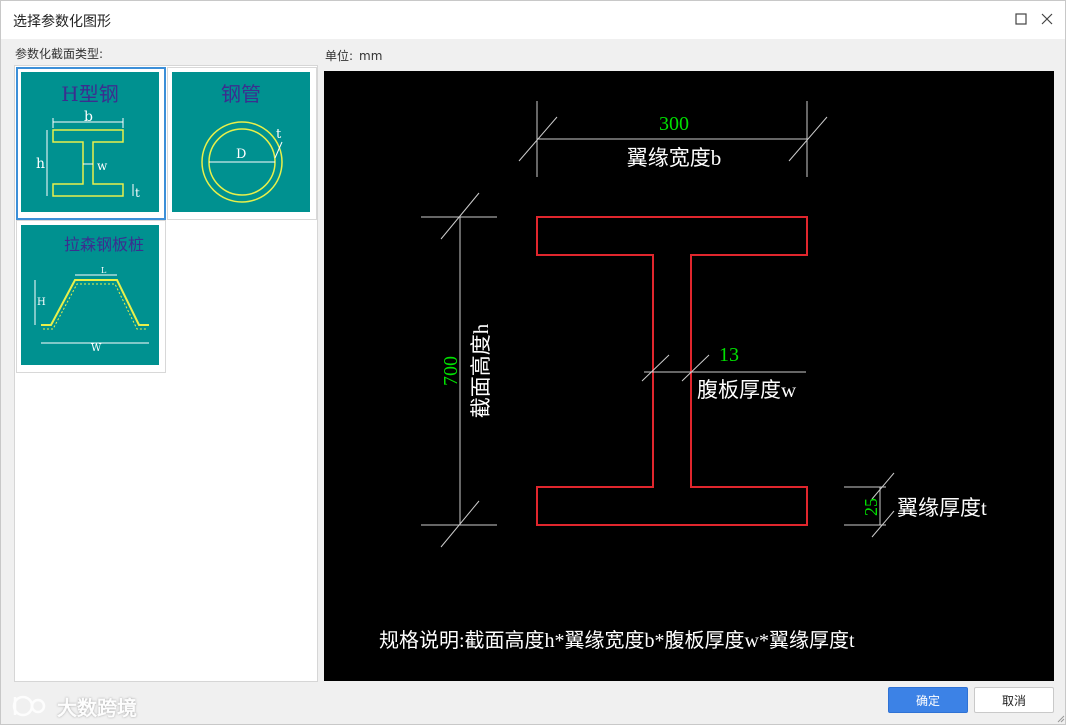 The height and width of the screenshot is (725, 1066). I want to click on watermark: 大数跨境, so click(74, 706).